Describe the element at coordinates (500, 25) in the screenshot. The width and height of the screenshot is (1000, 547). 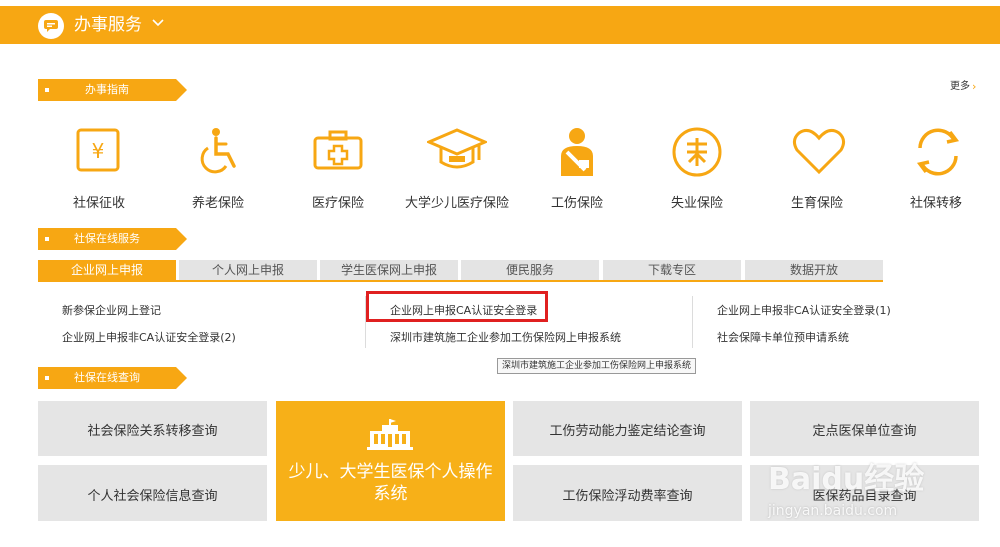
I see `header-bar: 办事服务` at that location.